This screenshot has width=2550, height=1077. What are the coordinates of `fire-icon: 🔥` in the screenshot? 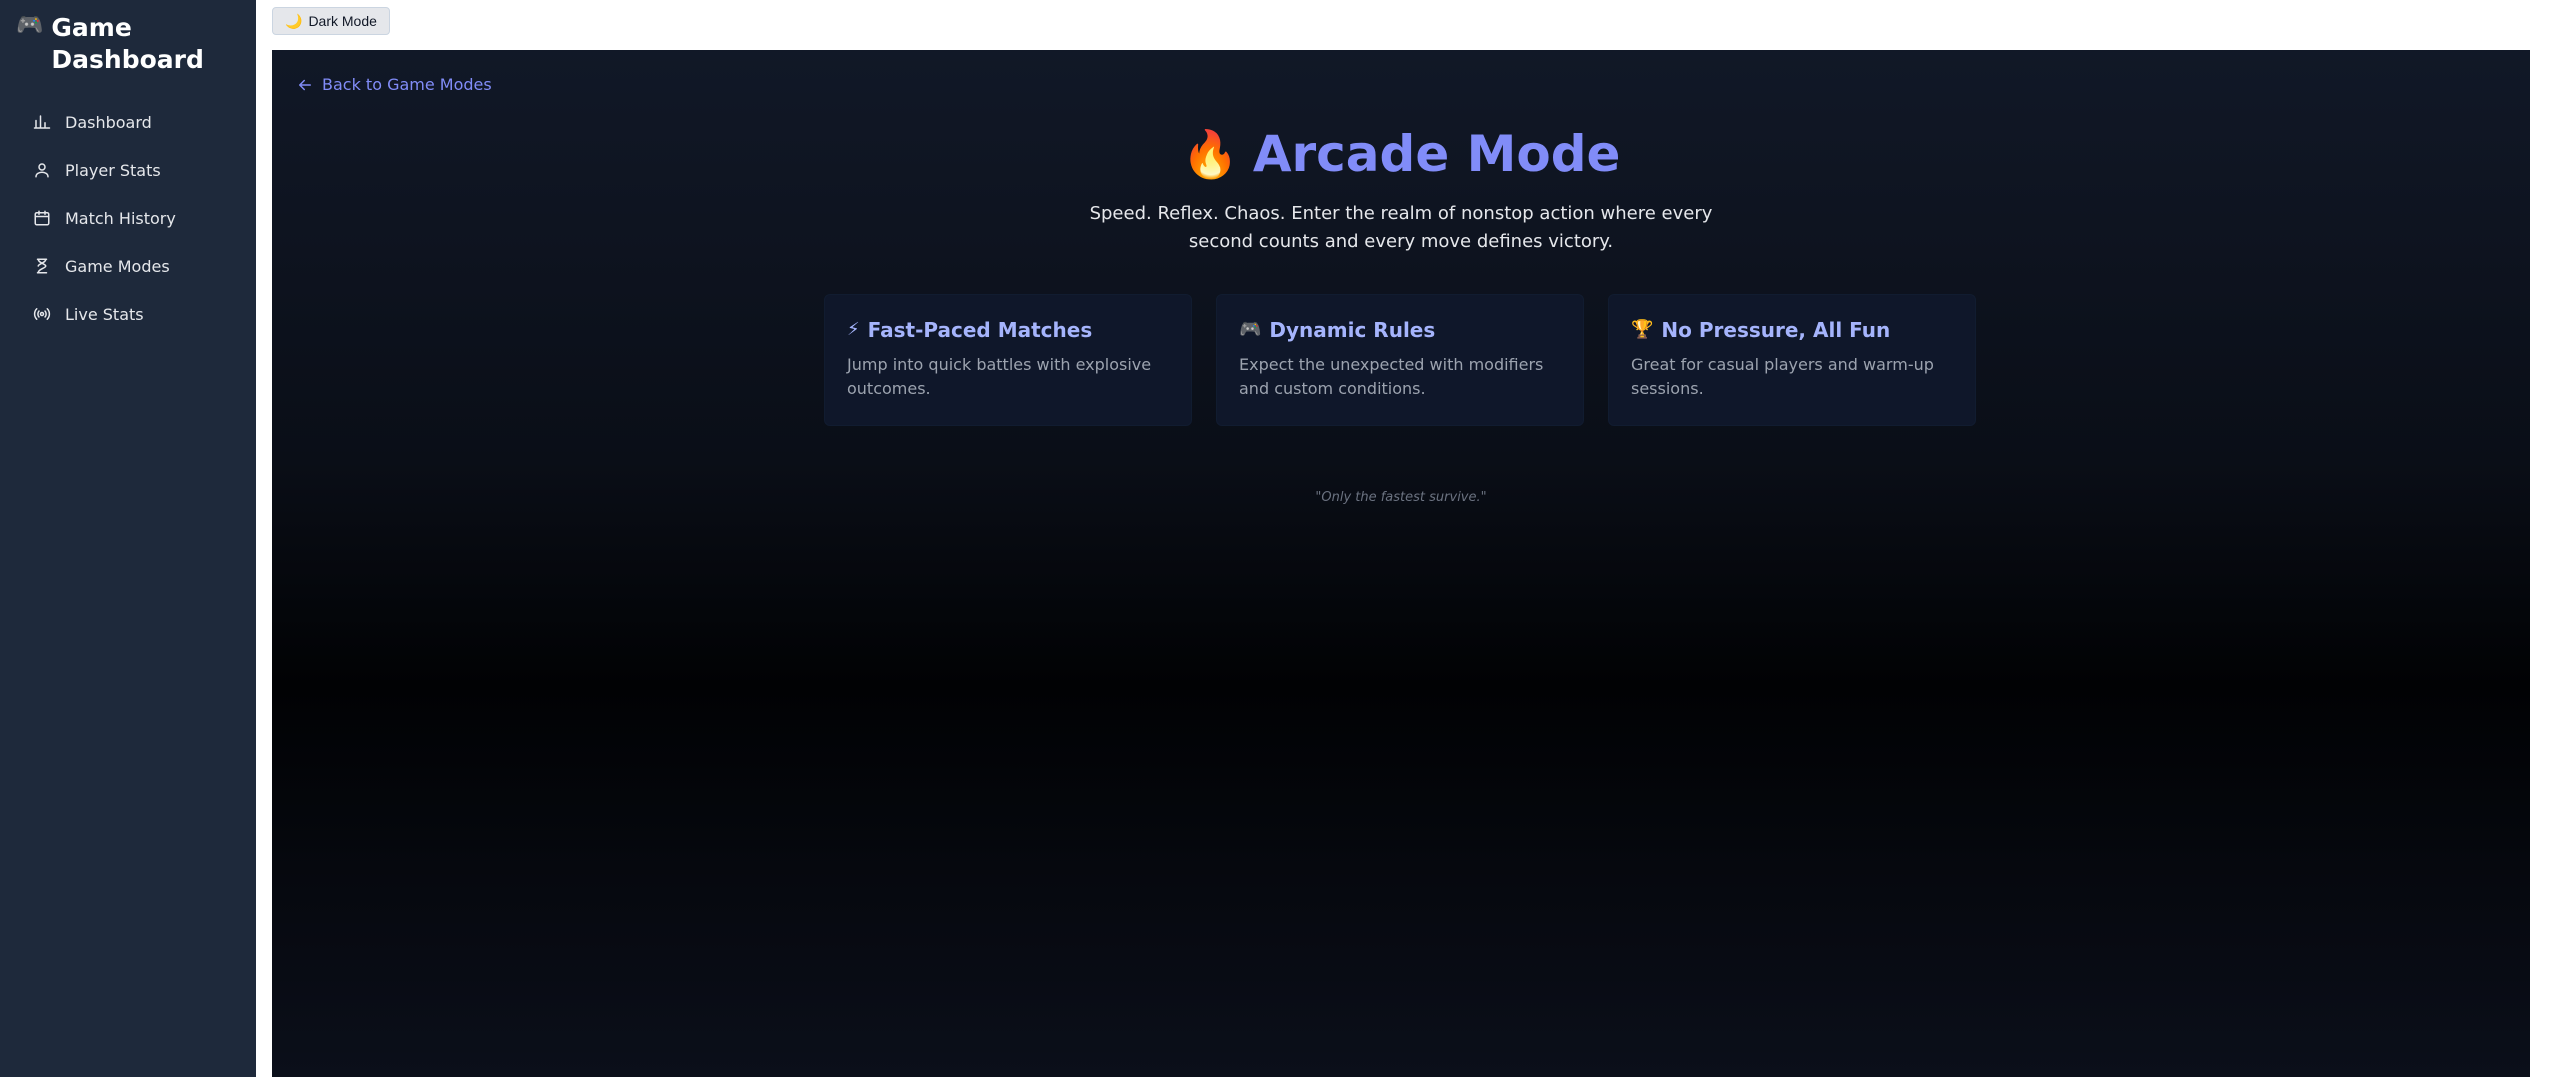 It's located at (1210, 154).